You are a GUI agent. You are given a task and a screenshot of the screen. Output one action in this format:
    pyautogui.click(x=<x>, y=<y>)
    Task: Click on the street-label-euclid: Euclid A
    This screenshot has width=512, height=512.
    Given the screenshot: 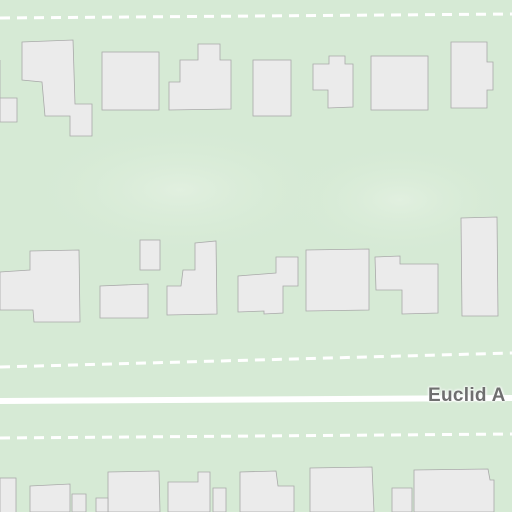 What is the action you would take?
    pyautogui.click(x=467, y=395)
    